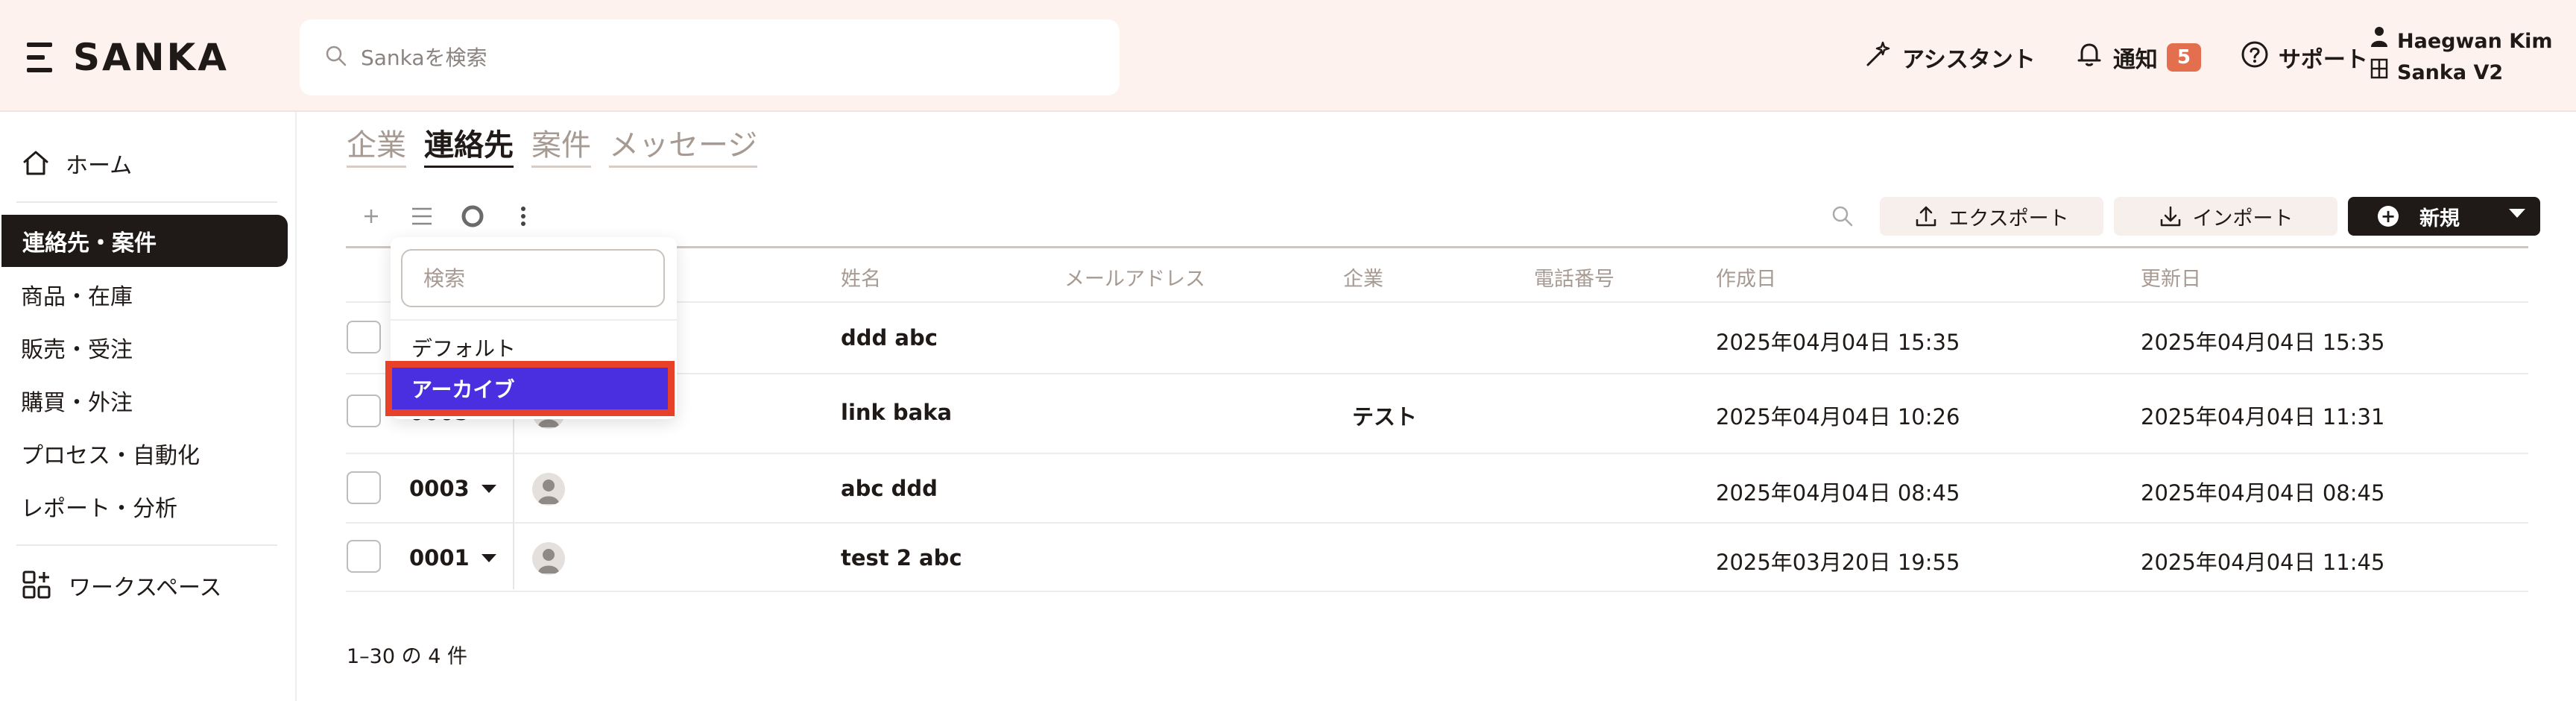 The height and width of the screenshot is (701, 2576). I want to click on view-search, so click(533, 278).